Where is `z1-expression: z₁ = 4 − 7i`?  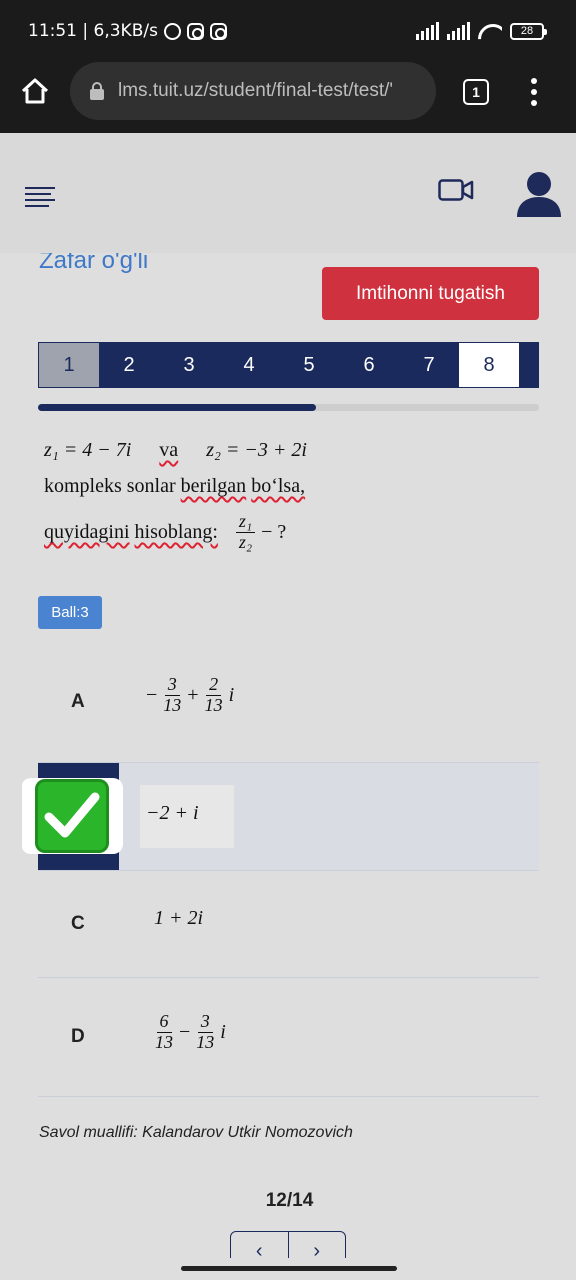 z1-expression: z₁ = 4 − 7i is located at coordinates (88, 450).